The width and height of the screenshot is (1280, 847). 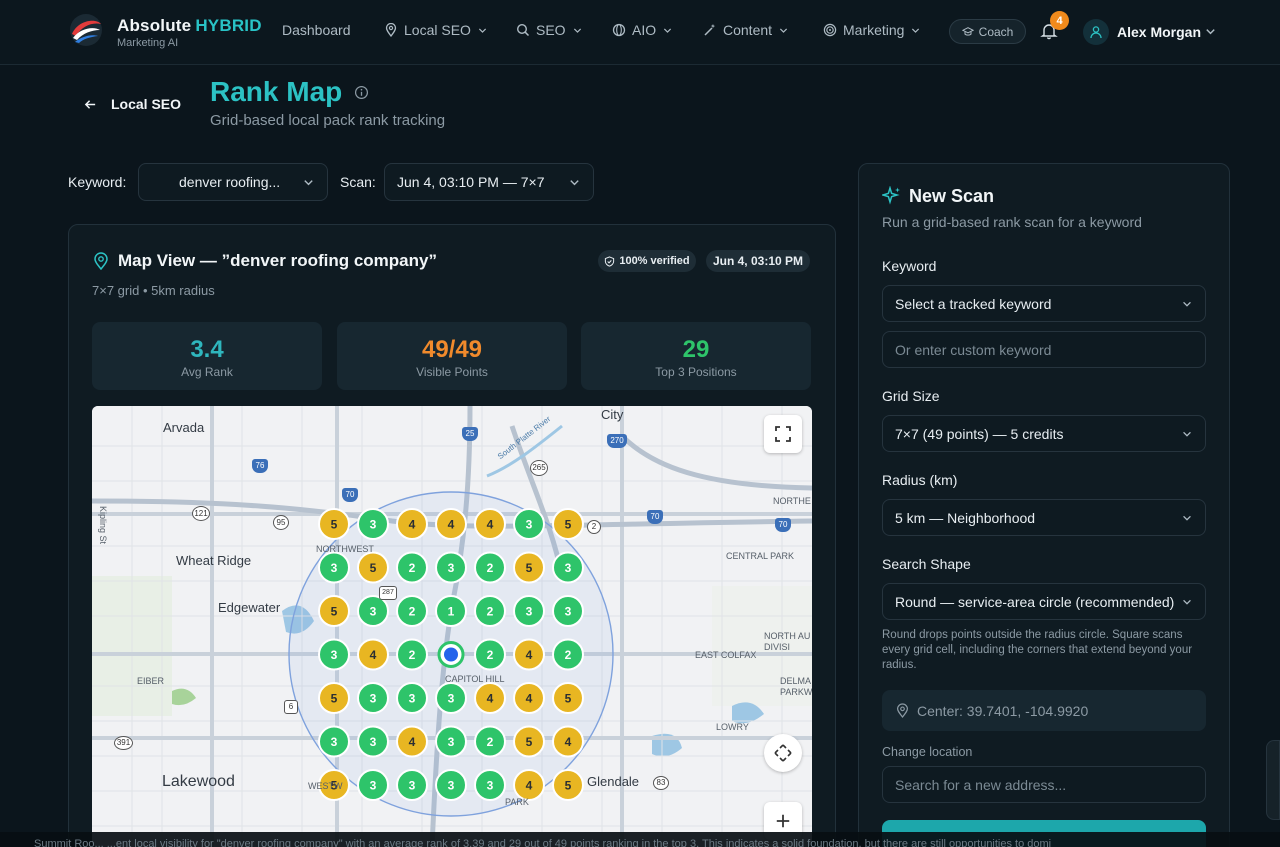 What do you see at coordinates (361, 92) in the screenshot?
I see `info-icon` at bounding box center [361, 92].